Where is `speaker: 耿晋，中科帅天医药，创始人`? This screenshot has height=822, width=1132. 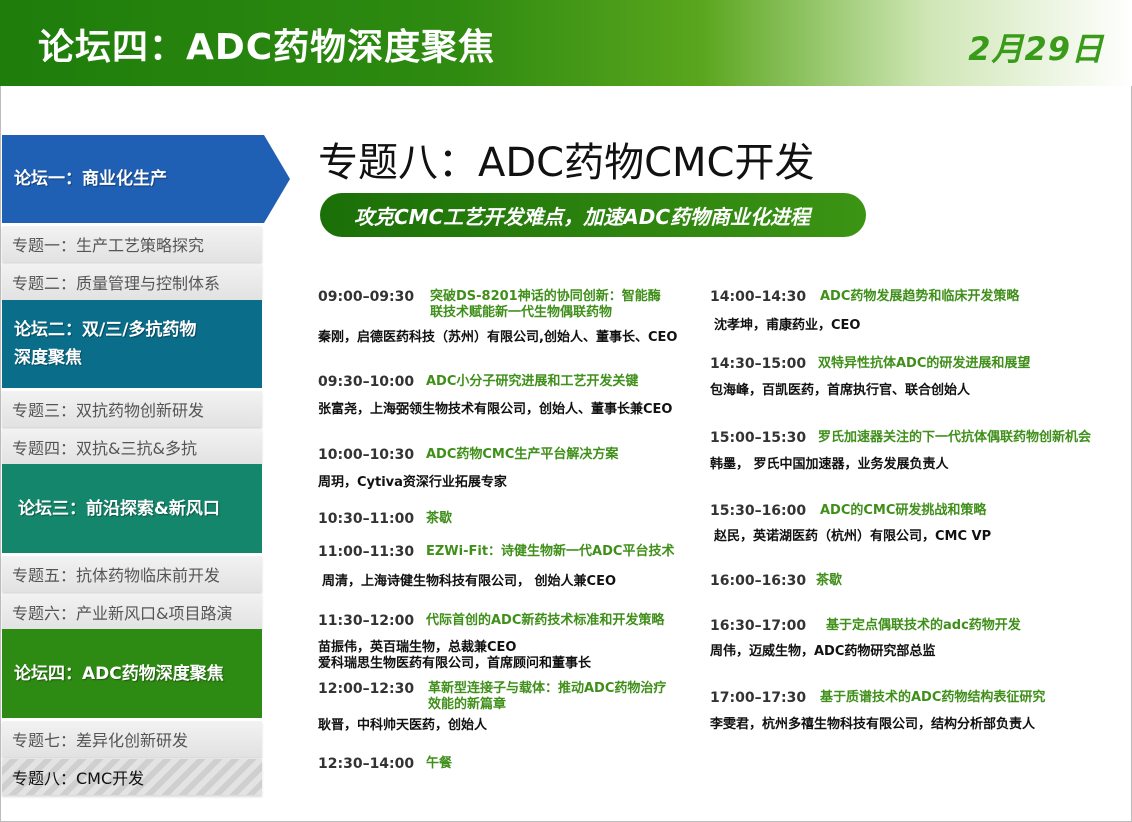 speaker: 耿晋，中科帅天医药，创始人 is located at coordinates (403, 725).